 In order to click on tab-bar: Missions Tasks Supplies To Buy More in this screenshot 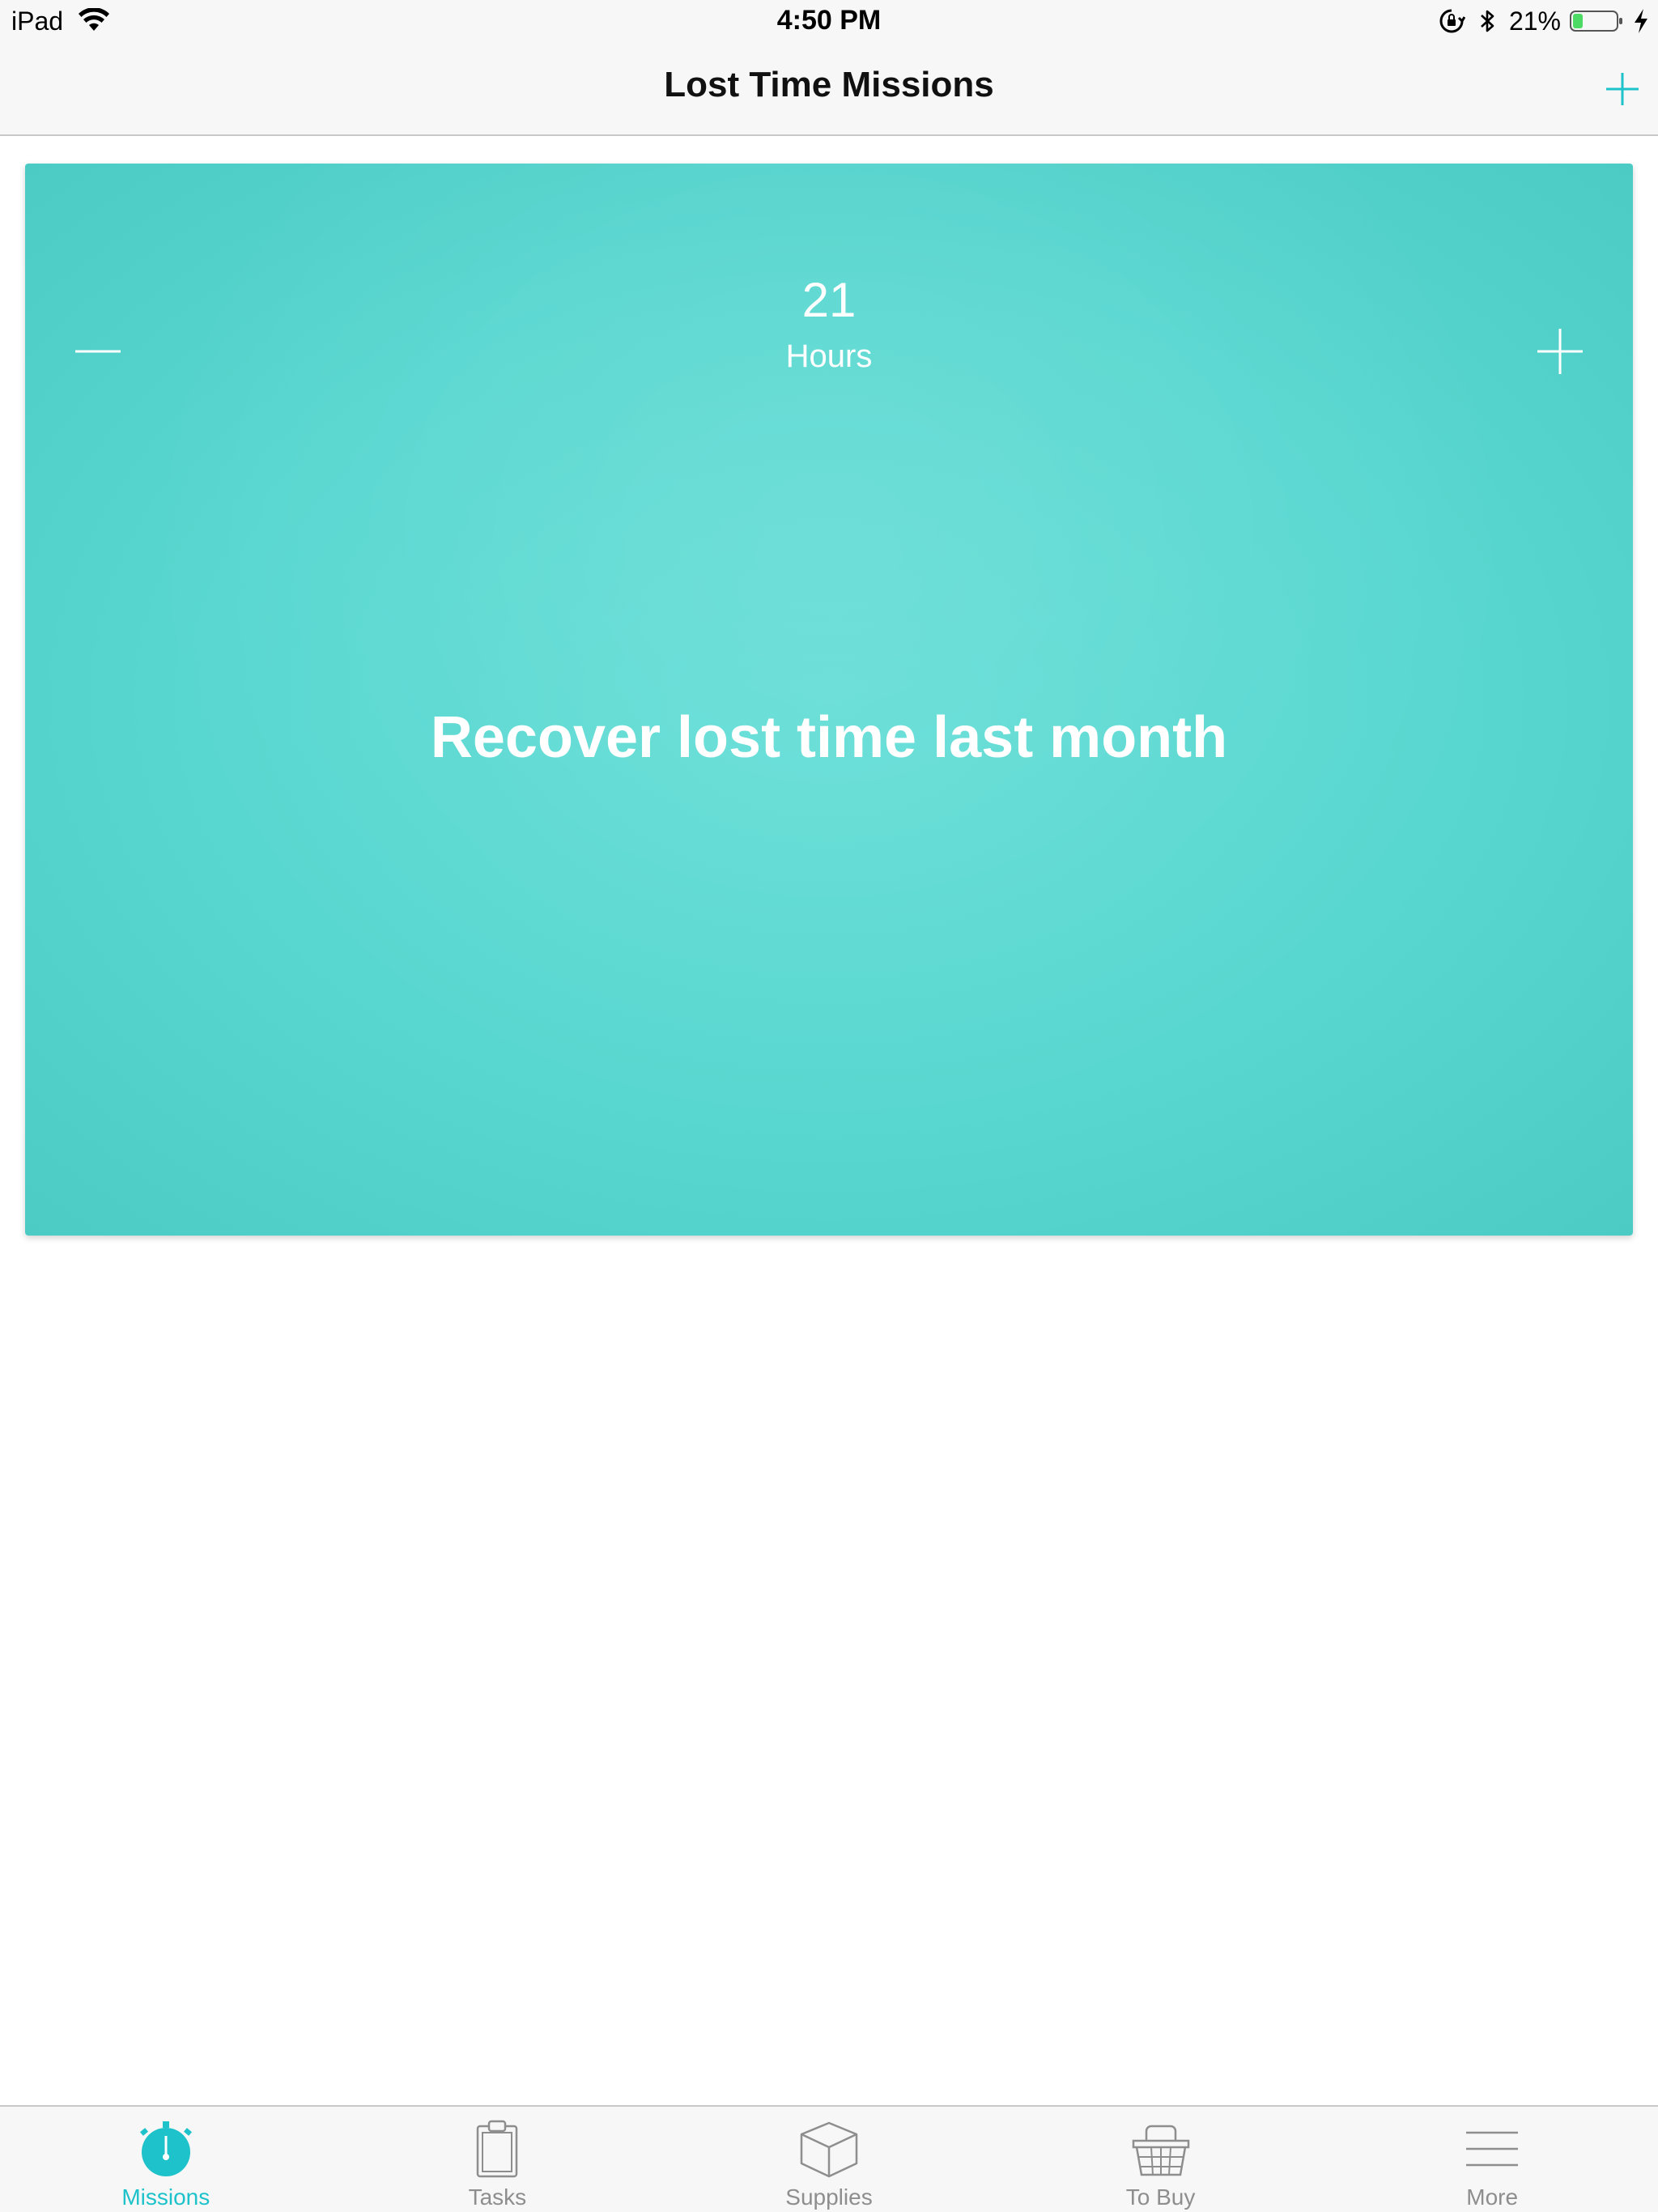, I will do `click(829, 2159)`.